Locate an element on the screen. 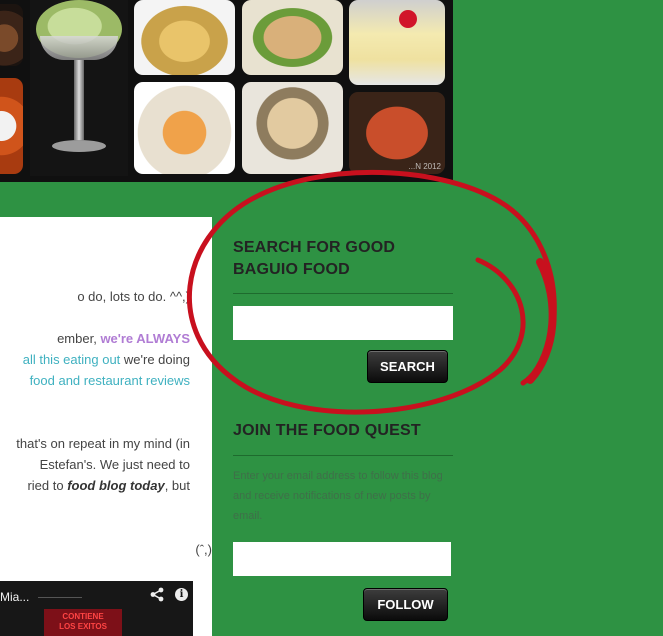 The width and height of the screenshot is (663, 636). post-text-line: ried to food blog today, but is located at coordinates (108, 485).